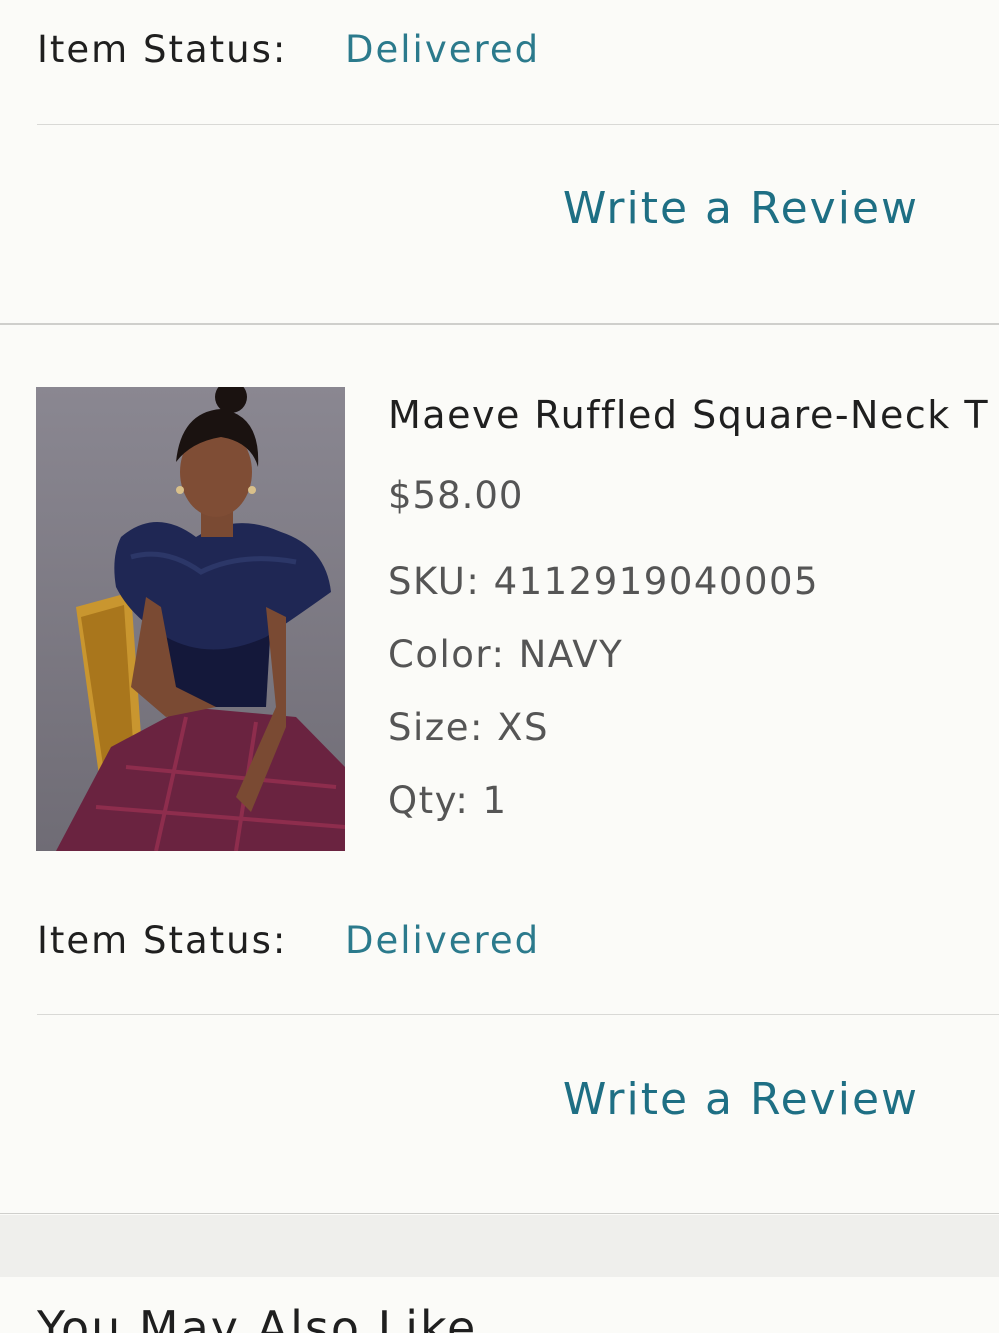 This screenshot has height=1333, width=999. Describe the element at coordinates (448, 800) in the screenshot. I see `product-qty: Qty: 1` at that location.